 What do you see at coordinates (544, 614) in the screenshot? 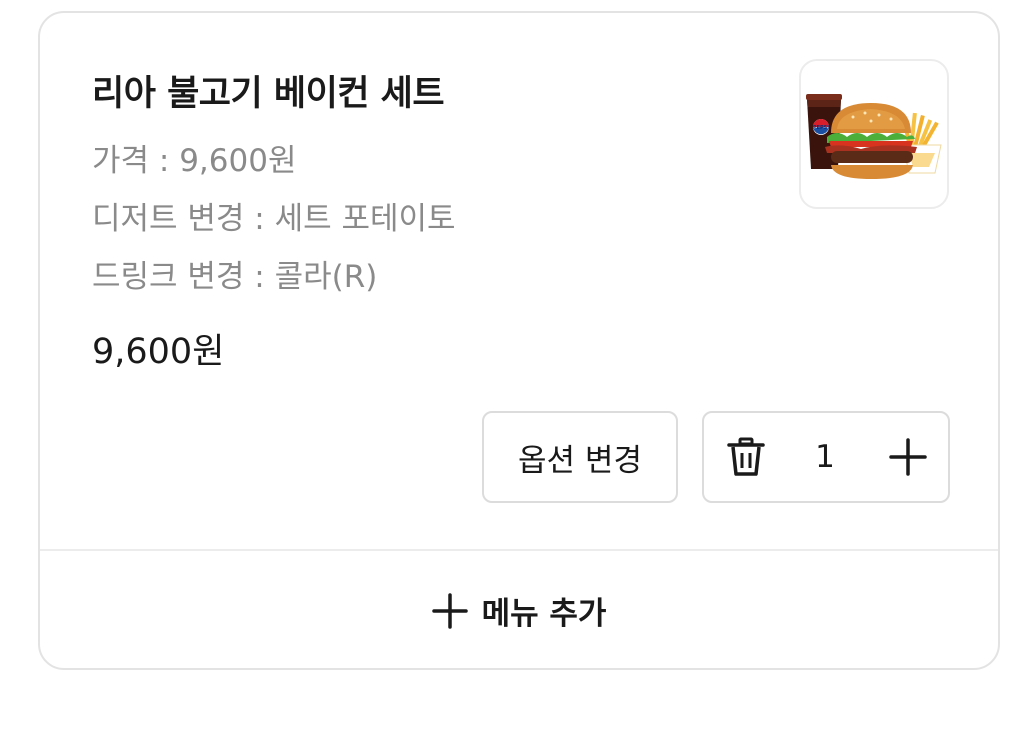
I see `add-menu-label: 메뉴 추가` at bounding box center [544, 614].